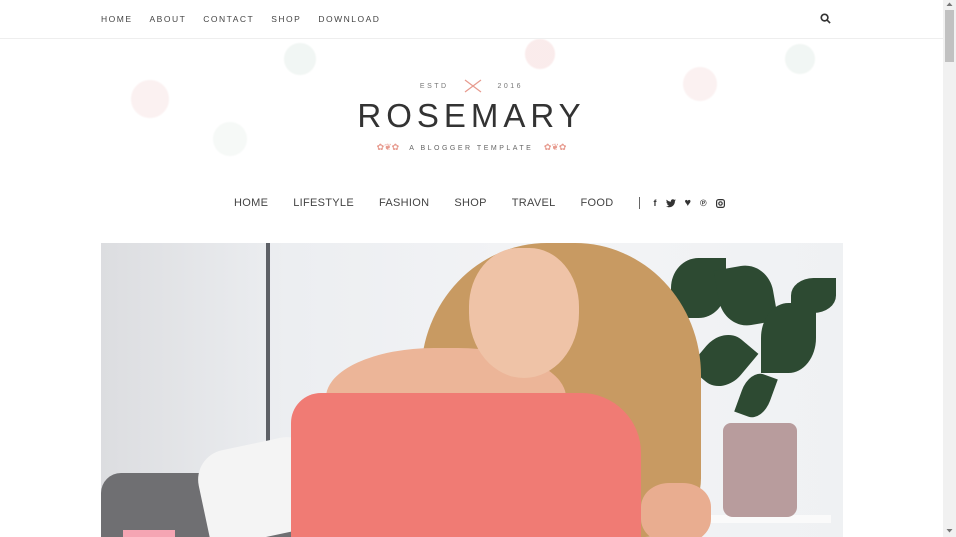 The height and width of the screenshot is (537, 956). I want to click on scrollbar, so click(949, 268).